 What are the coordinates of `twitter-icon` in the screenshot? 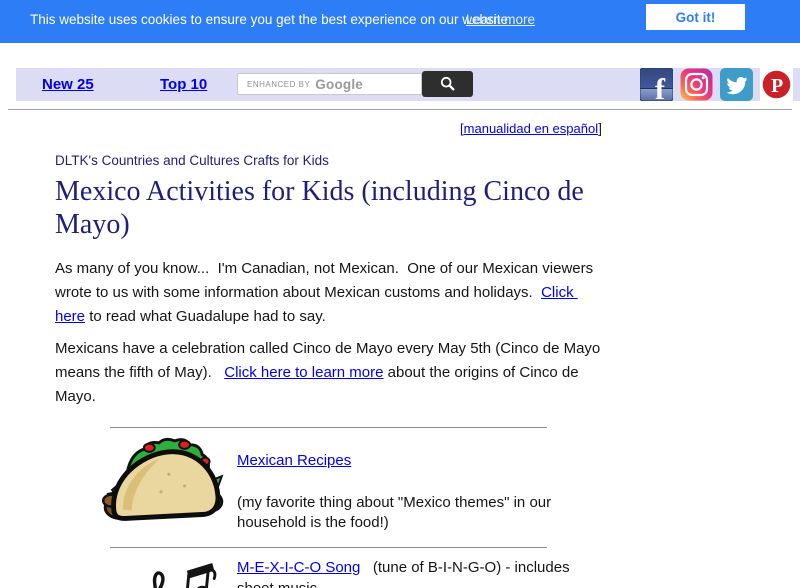 It's located at (736, 84).